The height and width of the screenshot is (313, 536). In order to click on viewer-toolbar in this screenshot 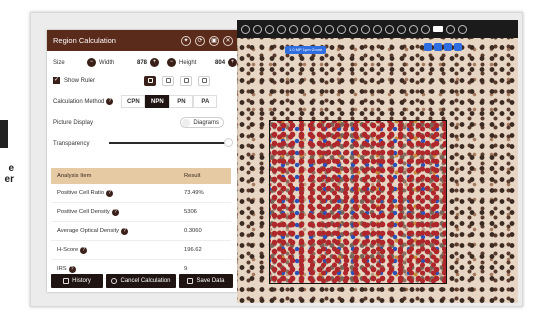, I will do `click(377, 29)`.